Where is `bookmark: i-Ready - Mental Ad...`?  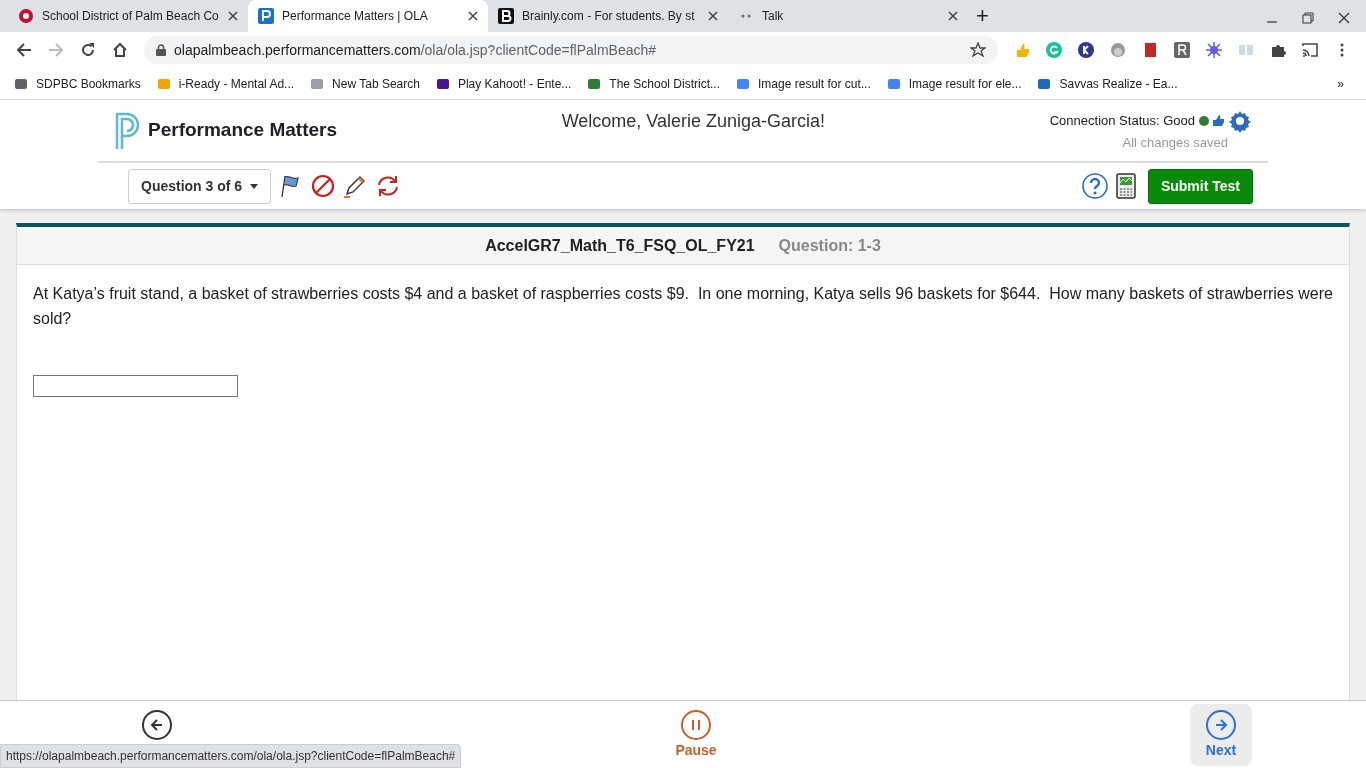 bookmark: i-Ready - Mental Ad... is located at coordinates (225, 83).